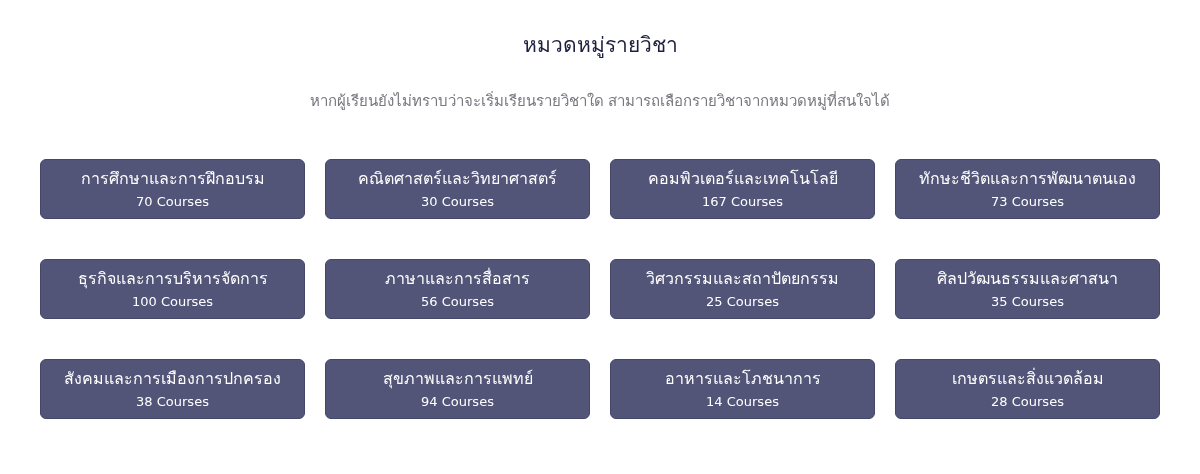 The height and width of the screenshot is (474, 1200). What do you see at coordinates (600, 46) in the screenshot?
I see `section-heading: หมวดหมู่รายวิชา` at bounding box center [600, 46].